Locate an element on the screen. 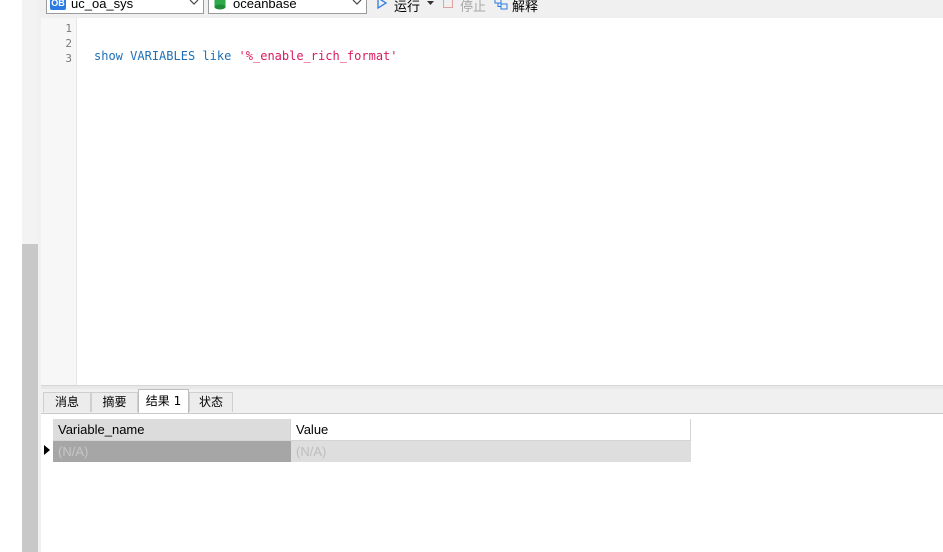  sql-string-literal: '%_enable_rich_format' is located at coordinates (318, 56).